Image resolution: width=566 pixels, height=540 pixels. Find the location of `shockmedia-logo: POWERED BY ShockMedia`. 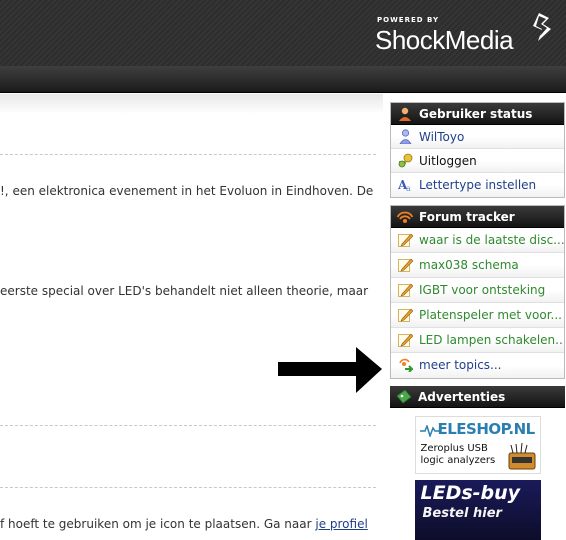

shockmedia-logo: POWERED BY ShockMedia is located at coordinates (463, 34).